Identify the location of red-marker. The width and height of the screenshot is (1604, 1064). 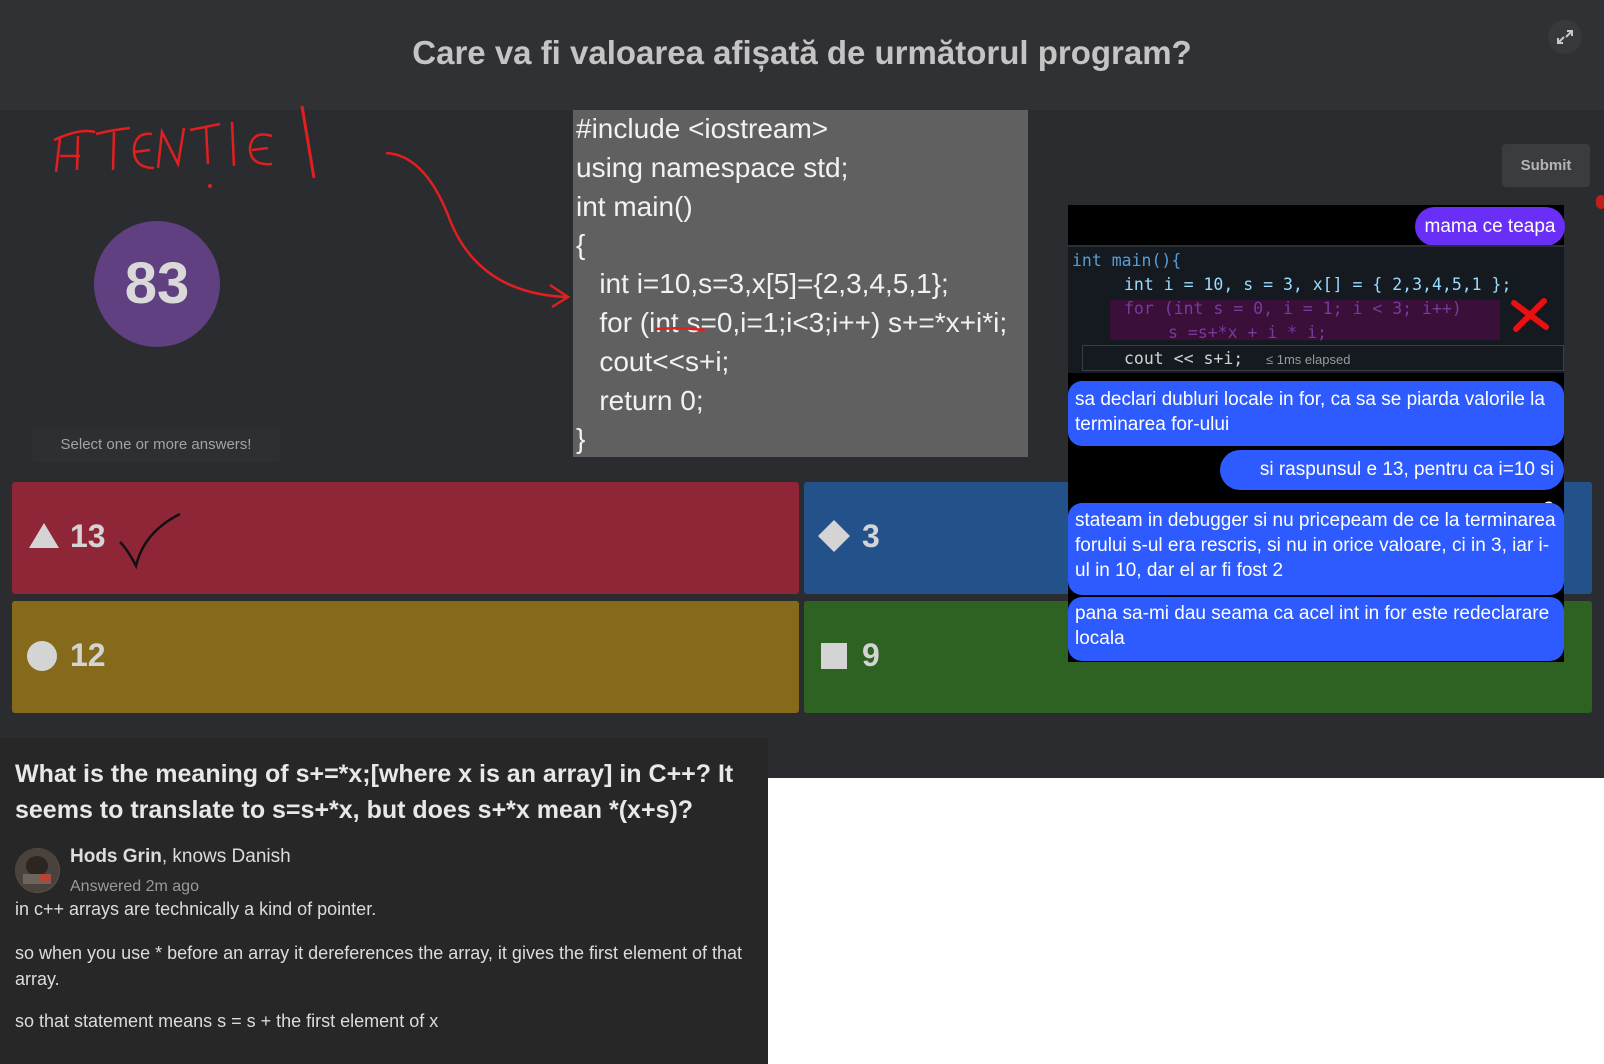
(1600, 202).